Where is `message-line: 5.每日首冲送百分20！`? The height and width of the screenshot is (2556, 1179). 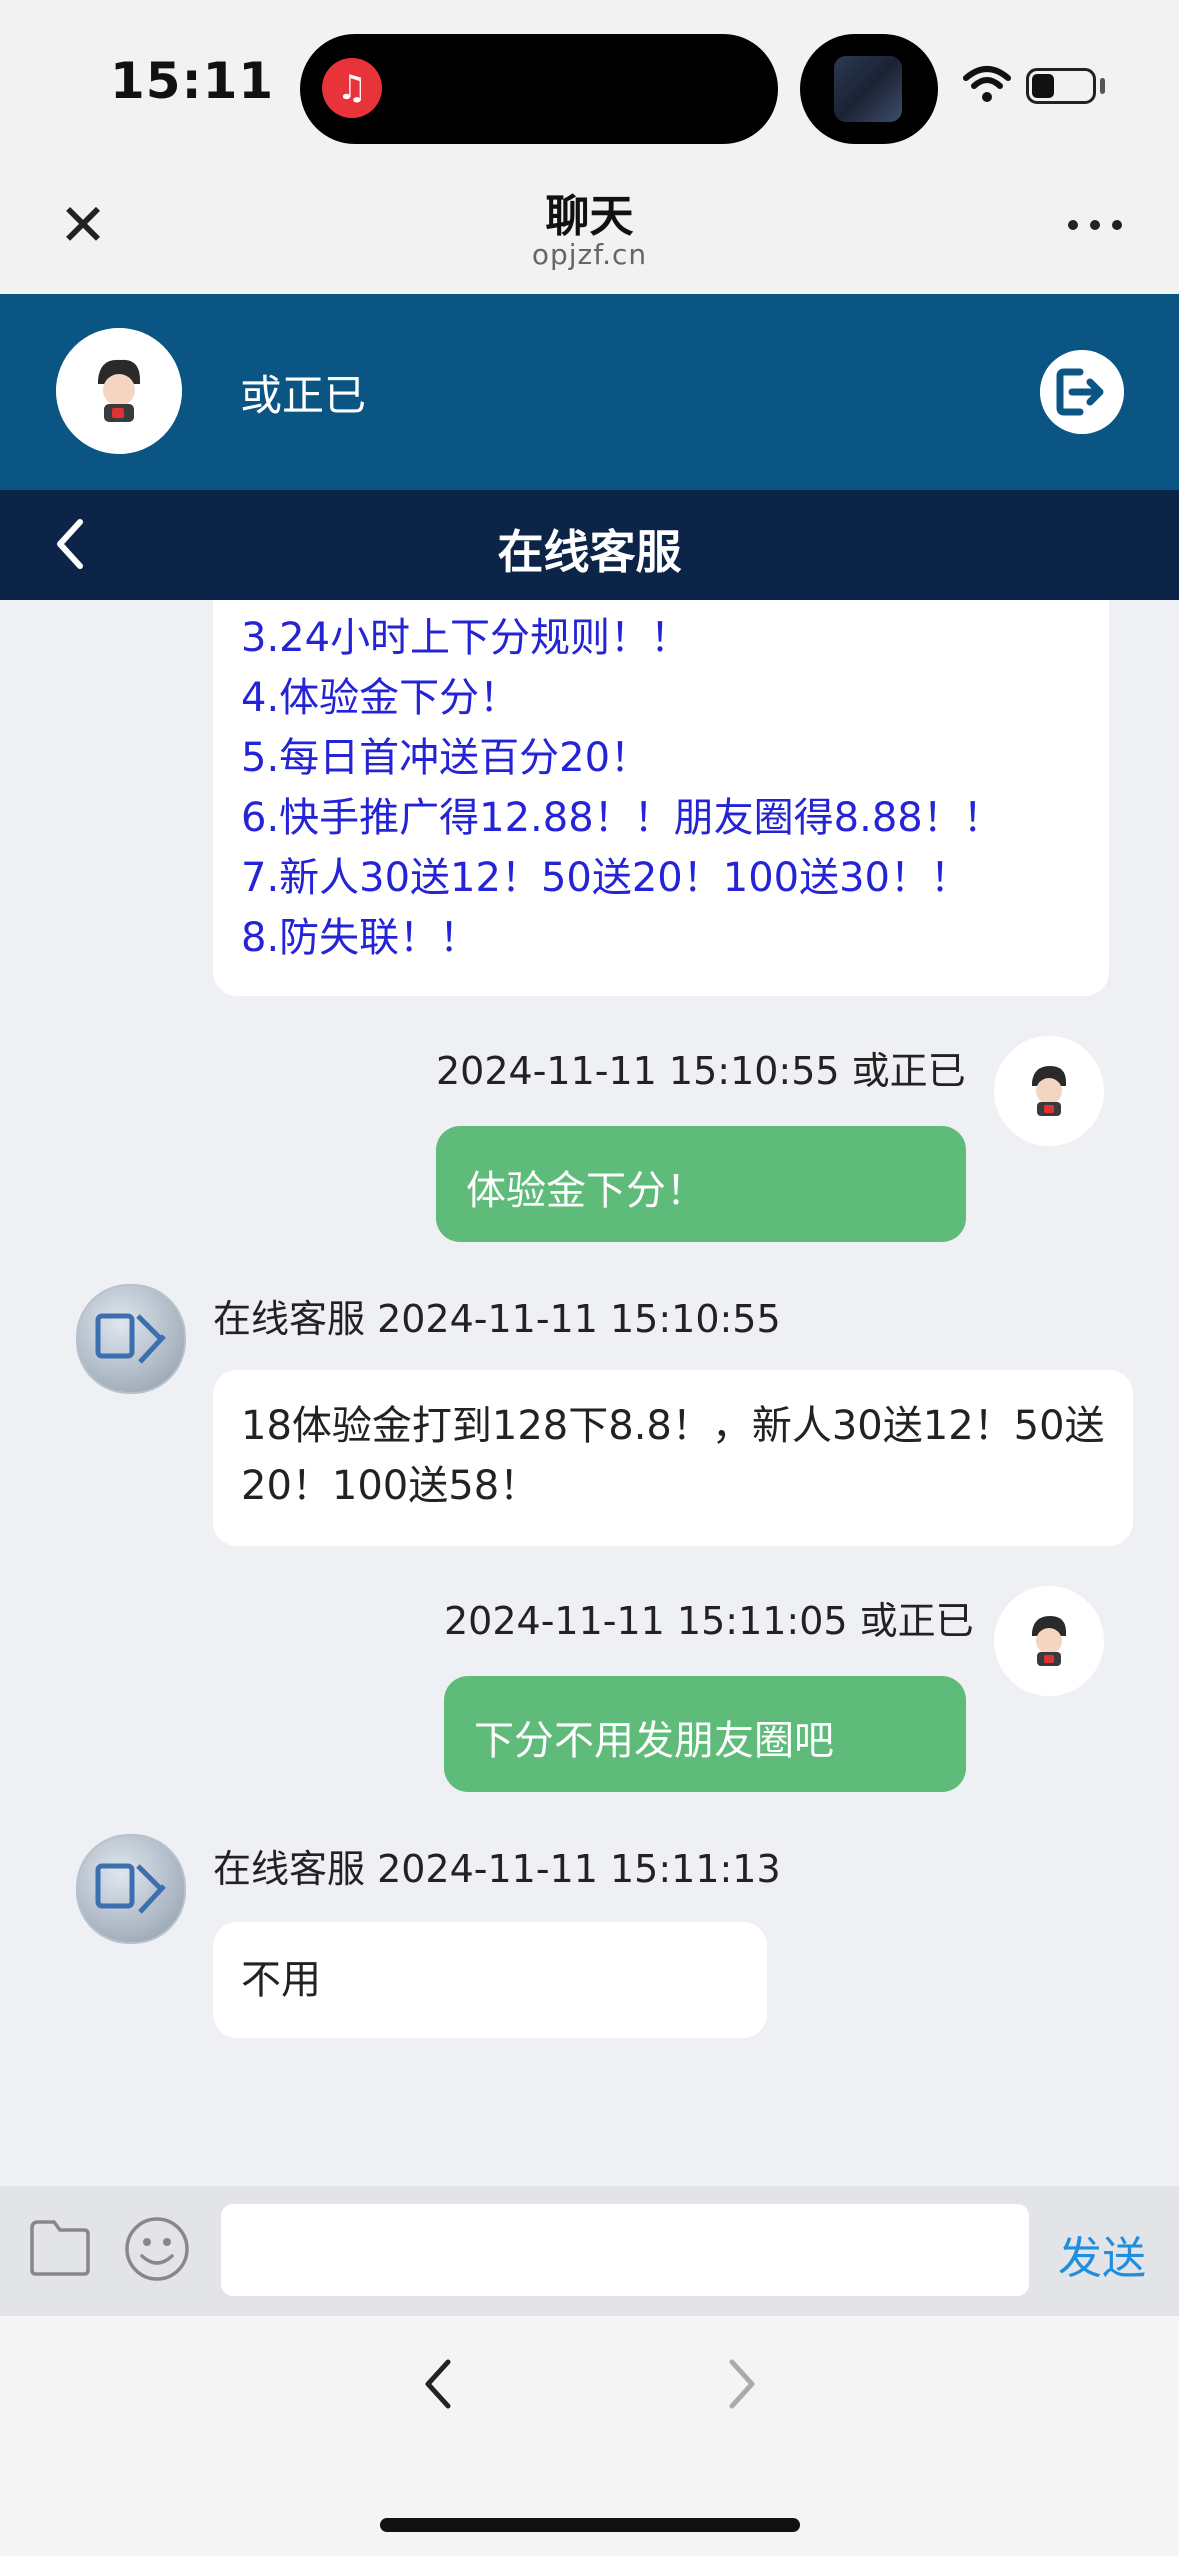 message-line: 5.每日首冲送百分20！ is located at coordinates (446, 758).